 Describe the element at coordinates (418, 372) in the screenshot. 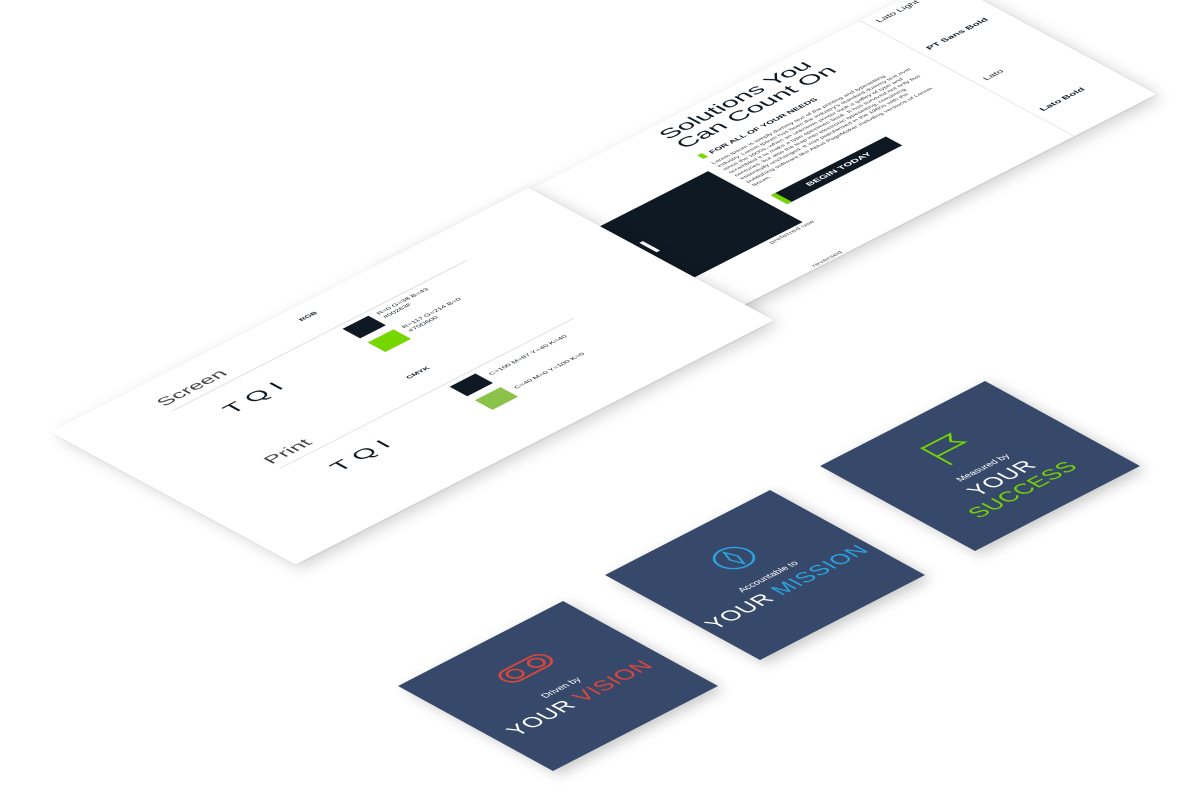

I see `cmyk-label: CMYK` at that location.